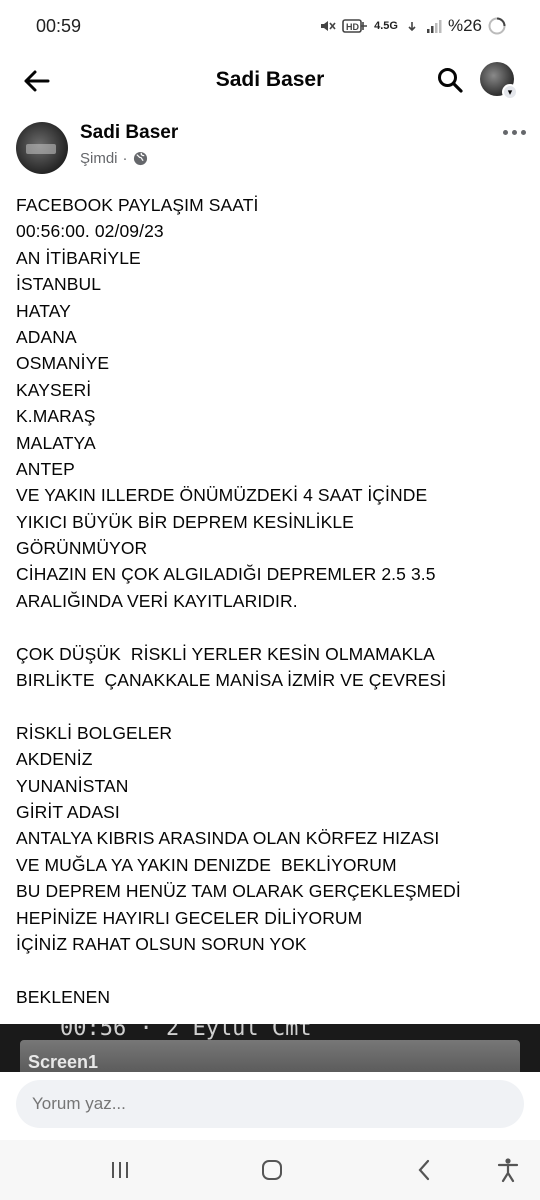 This screenshot has height=1200, width=540. Describe the element at coordinates (505, 132) in the screenshot. I see `more-horizontal-icon` at that location.